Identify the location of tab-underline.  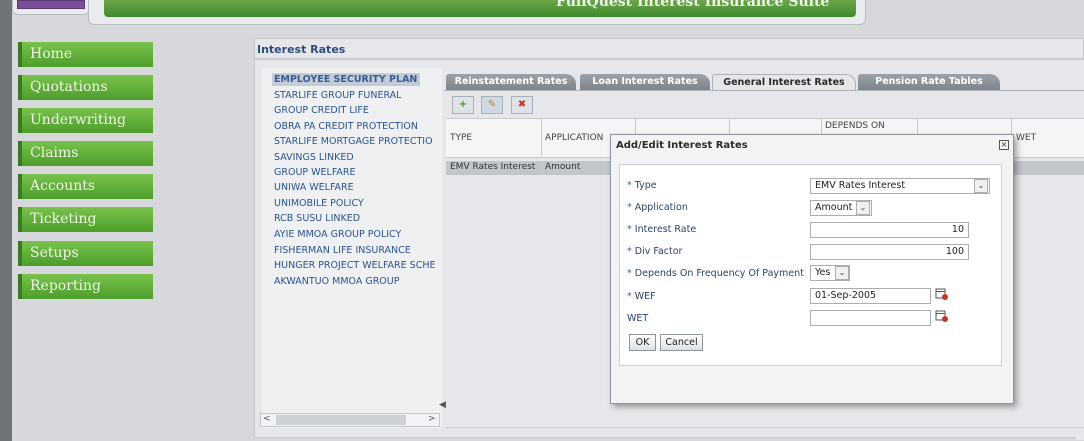
(764, 90).